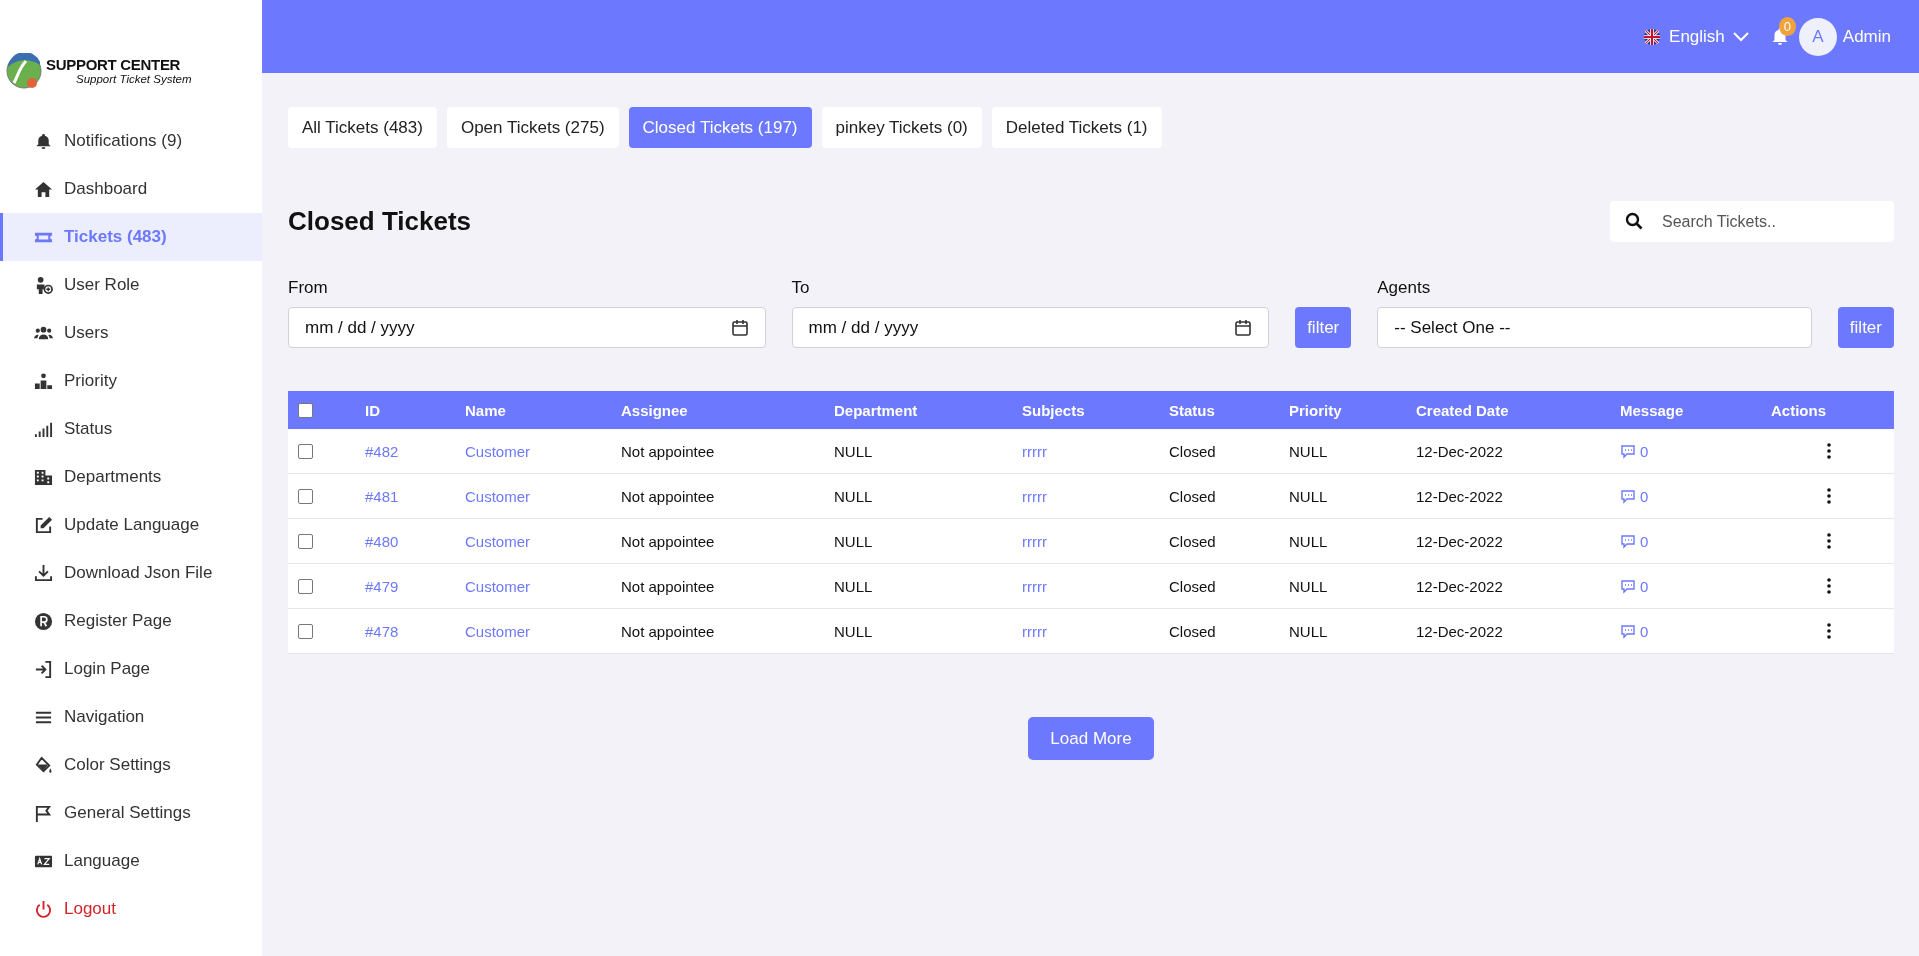  I want to click on sidebar-item: Color Settings, so click(131, 765).